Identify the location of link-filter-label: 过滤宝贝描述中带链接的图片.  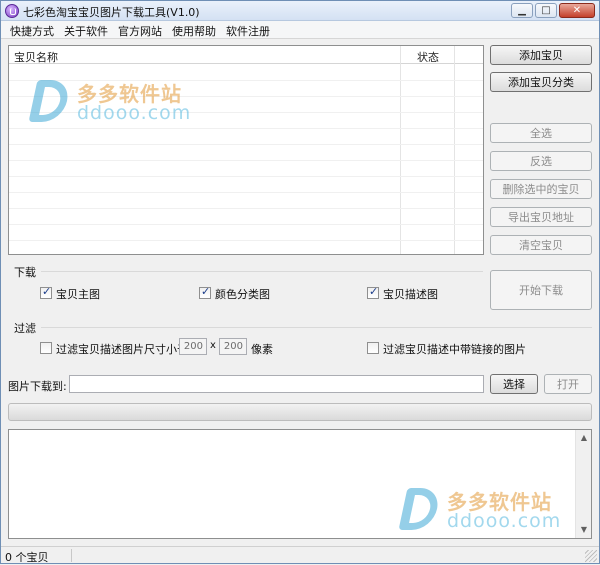
(454, 349).